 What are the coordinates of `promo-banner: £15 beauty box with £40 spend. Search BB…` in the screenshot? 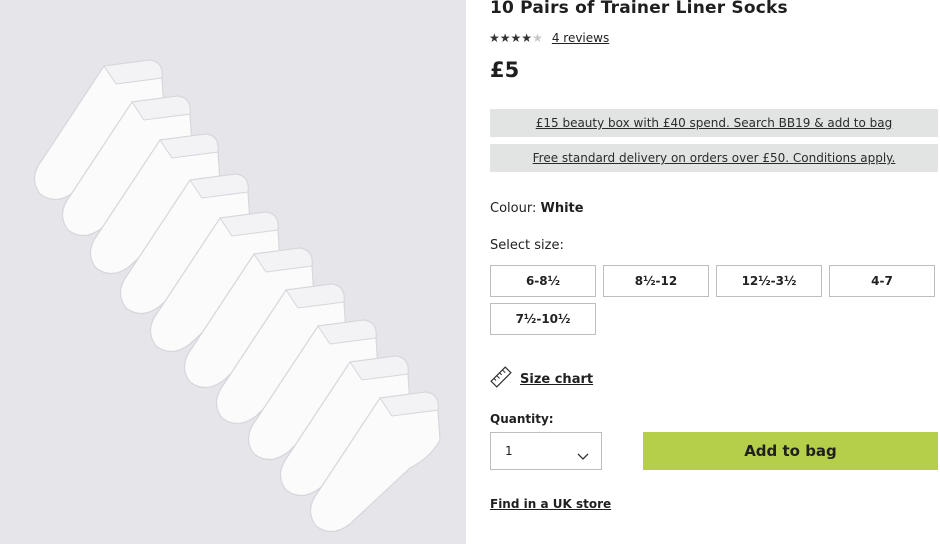 It's located at (714, 123).